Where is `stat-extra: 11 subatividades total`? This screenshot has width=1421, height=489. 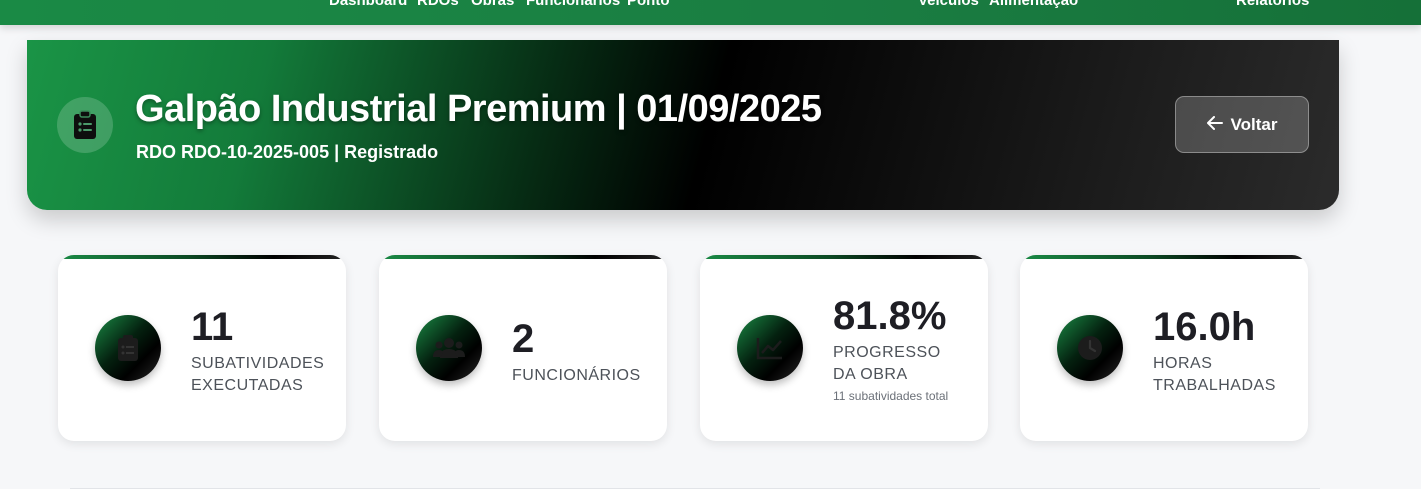 stat-extra: 11 subatividades total is located at coordinates (891, 396).